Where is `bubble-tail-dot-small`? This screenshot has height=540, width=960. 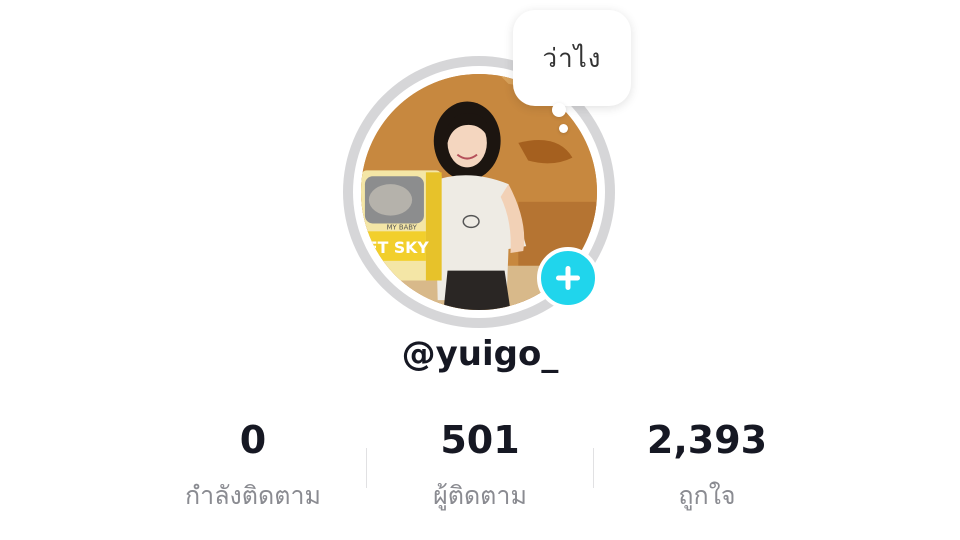
bubble-tail-dot-small is located at coordinates (563, 128).